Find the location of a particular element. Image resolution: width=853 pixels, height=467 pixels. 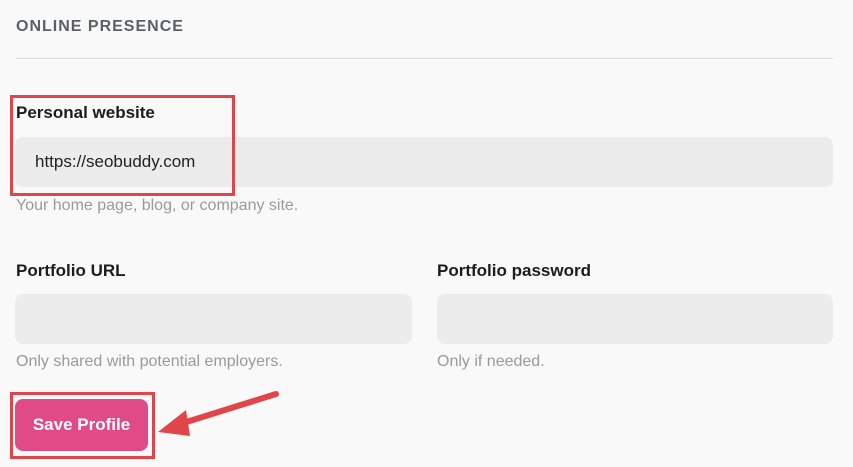

section-divider is located at coordinates (424, 58).